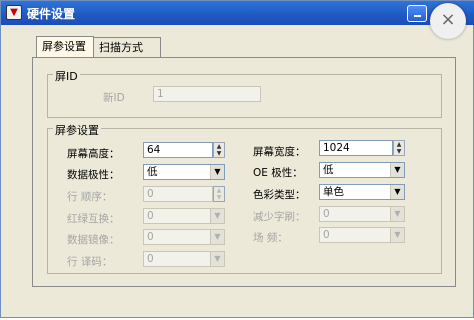 This screenshot has width=474, height=320. Describe the element at coordinates (178, 150) in the screenshot. I see `height-field: 64` at that location.